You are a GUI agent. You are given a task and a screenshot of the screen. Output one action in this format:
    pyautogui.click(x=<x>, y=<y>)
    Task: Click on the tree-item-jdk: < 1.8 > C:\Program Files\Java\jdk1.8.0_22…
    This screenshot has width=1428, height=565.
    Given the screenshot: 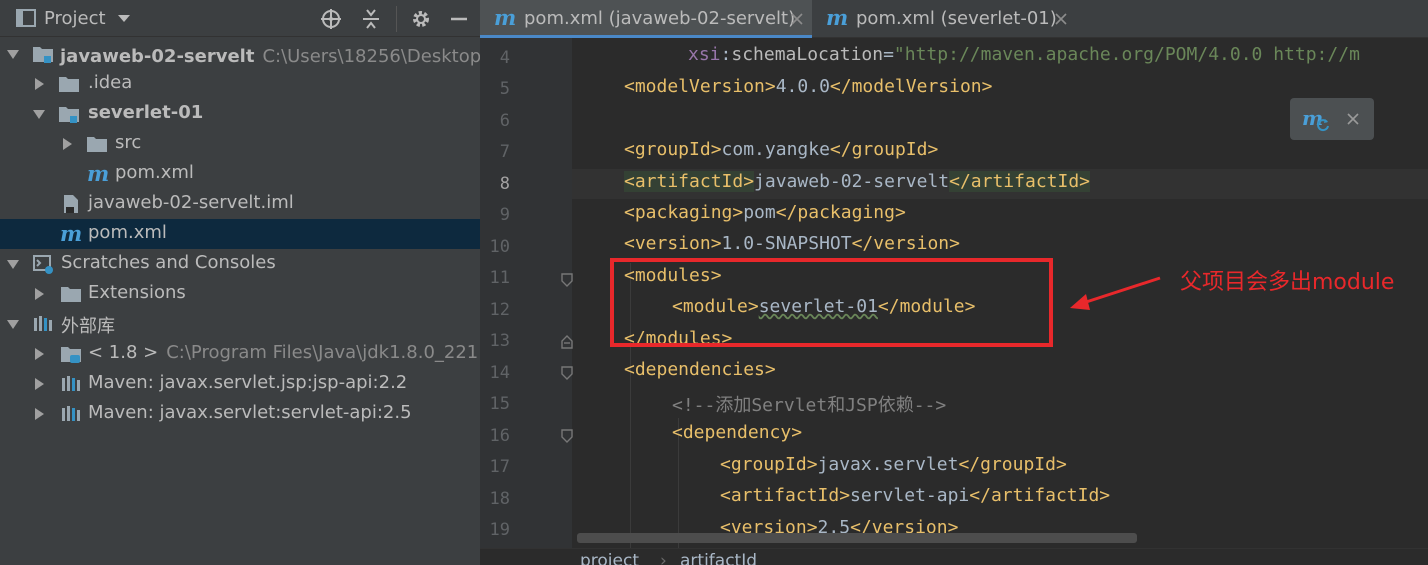 What is the action you would take?
    pyautogui.click(x=240, y=354)
    